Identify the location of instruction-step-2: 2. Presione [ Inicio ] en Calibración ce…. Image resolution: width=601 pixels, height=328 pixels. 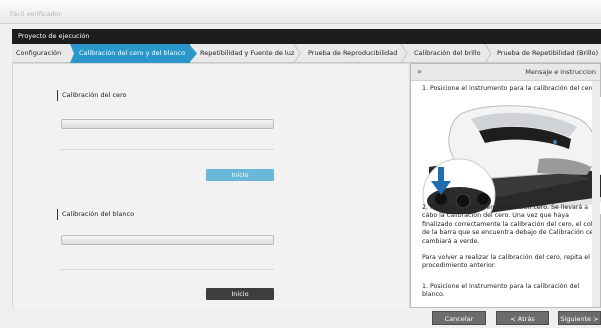
(511, 224).